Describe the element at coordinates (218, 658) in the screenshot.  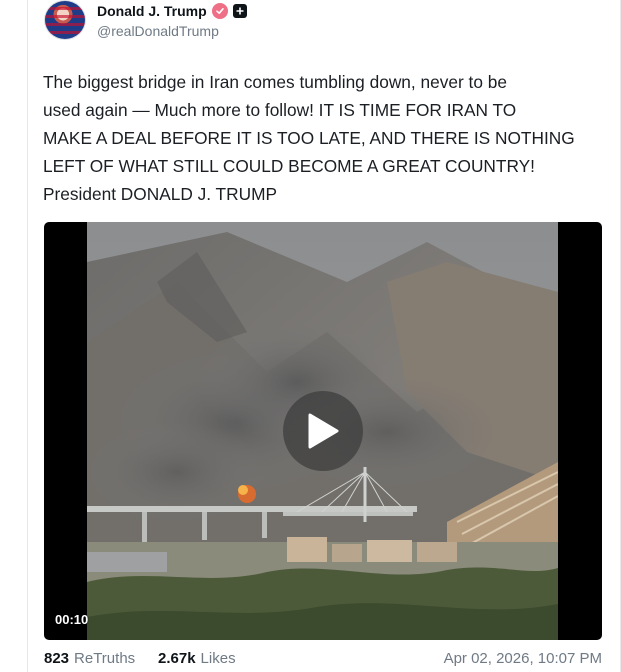
I see `likes-label: Likes` at that location.